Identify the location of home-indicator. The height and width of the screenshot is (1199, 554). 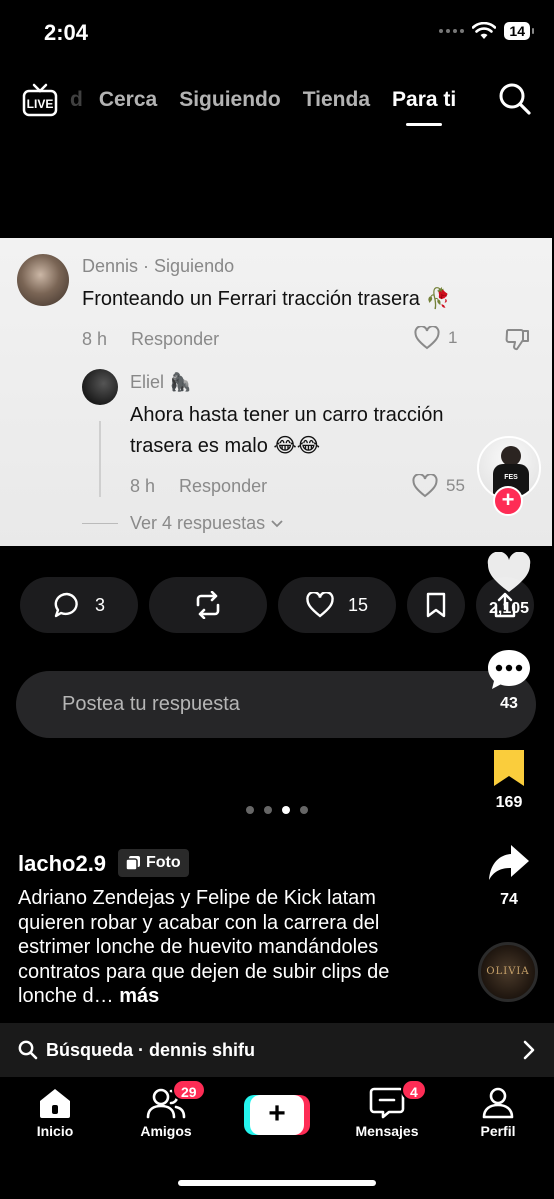
(277, 1183).